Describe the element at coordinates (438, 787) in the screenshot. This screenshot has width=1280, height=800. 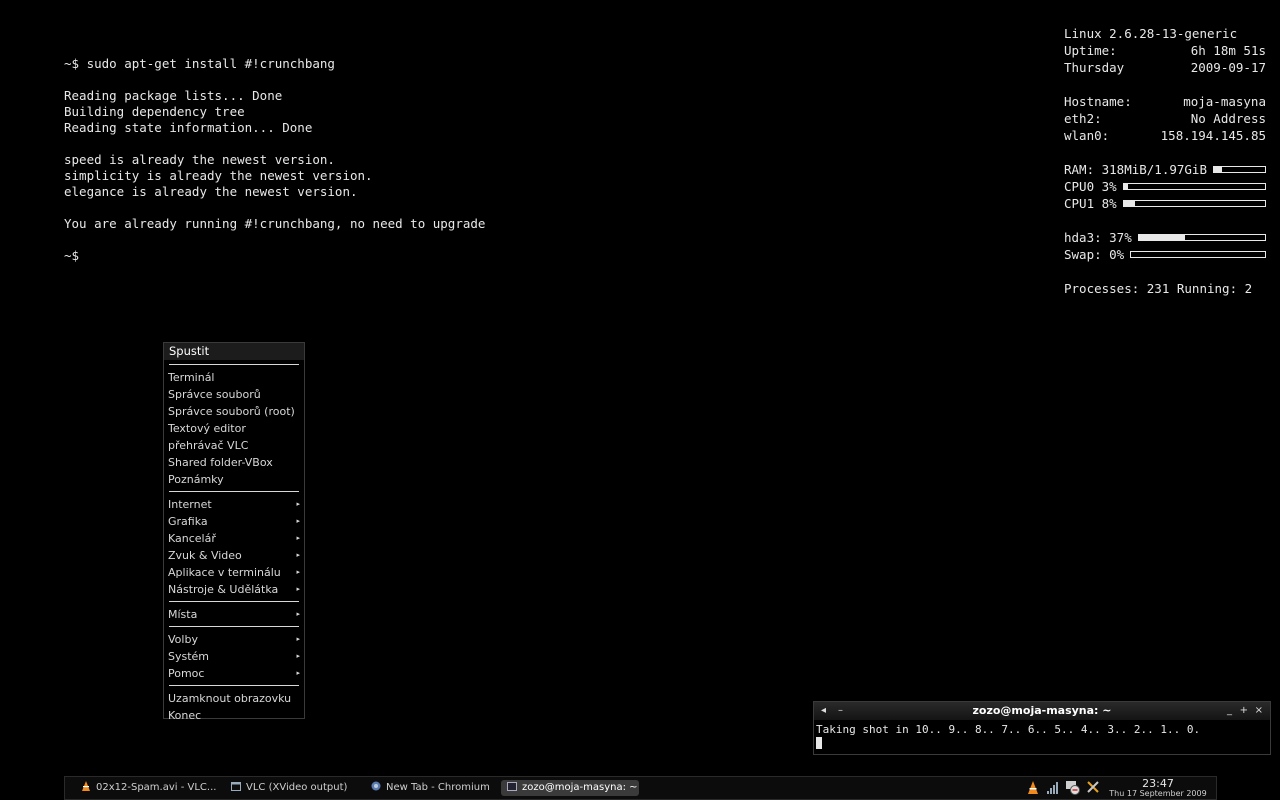
I see `task-label: New Tab - Chromium` at that location.